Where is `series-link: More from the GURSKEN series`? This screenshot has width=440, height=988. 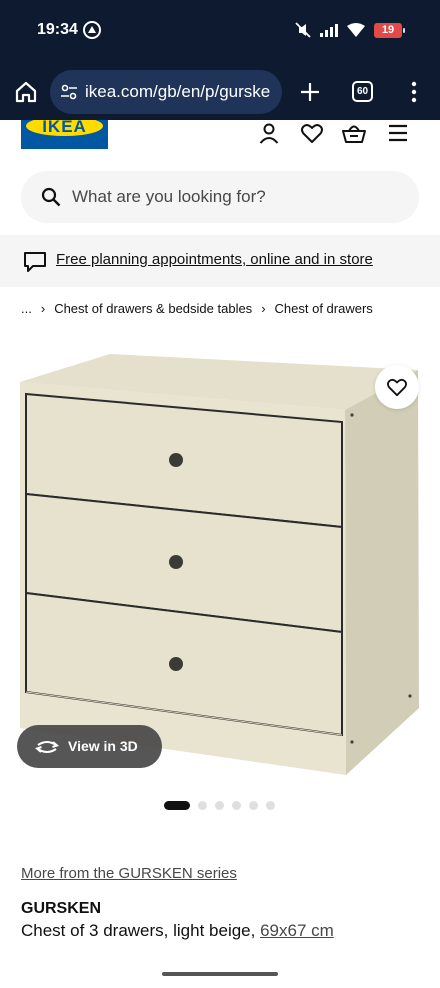 series-link: More from the GURSKEN series is located at coordinates (129, 873).